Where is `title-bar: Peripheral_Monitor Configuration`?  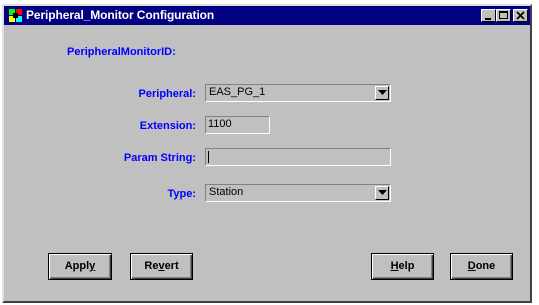 title-bar: Peripheral_Monitor Configuration is located at coordinates (267, 15).